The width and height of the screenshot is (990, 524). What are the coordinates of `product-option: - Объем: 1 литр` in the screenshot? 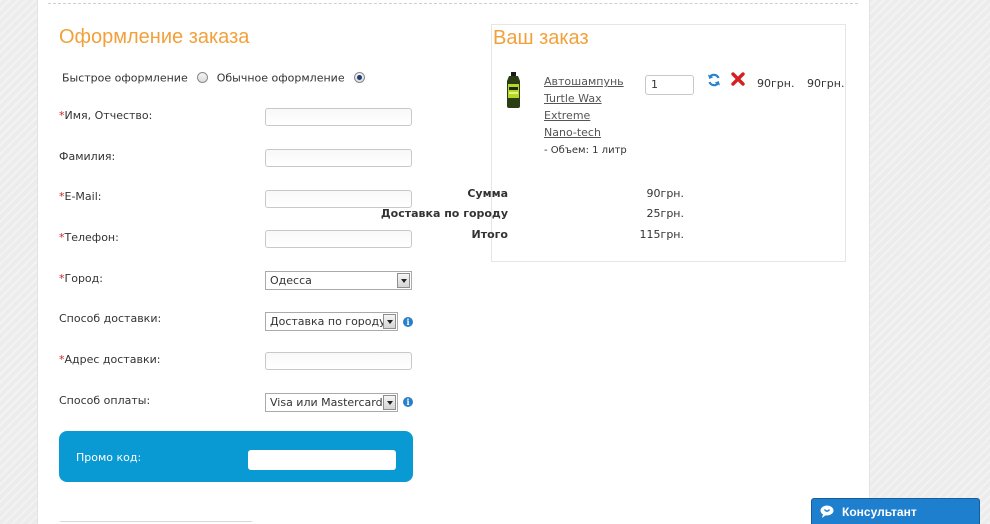 It's located at (585, 150).